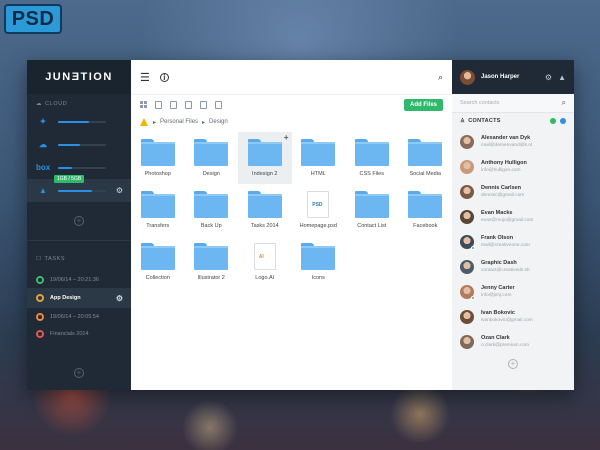  What do you see at coordinates (164, 77) in the screenshot?
I see `info-icon: i` at bounding box center [164, 77].